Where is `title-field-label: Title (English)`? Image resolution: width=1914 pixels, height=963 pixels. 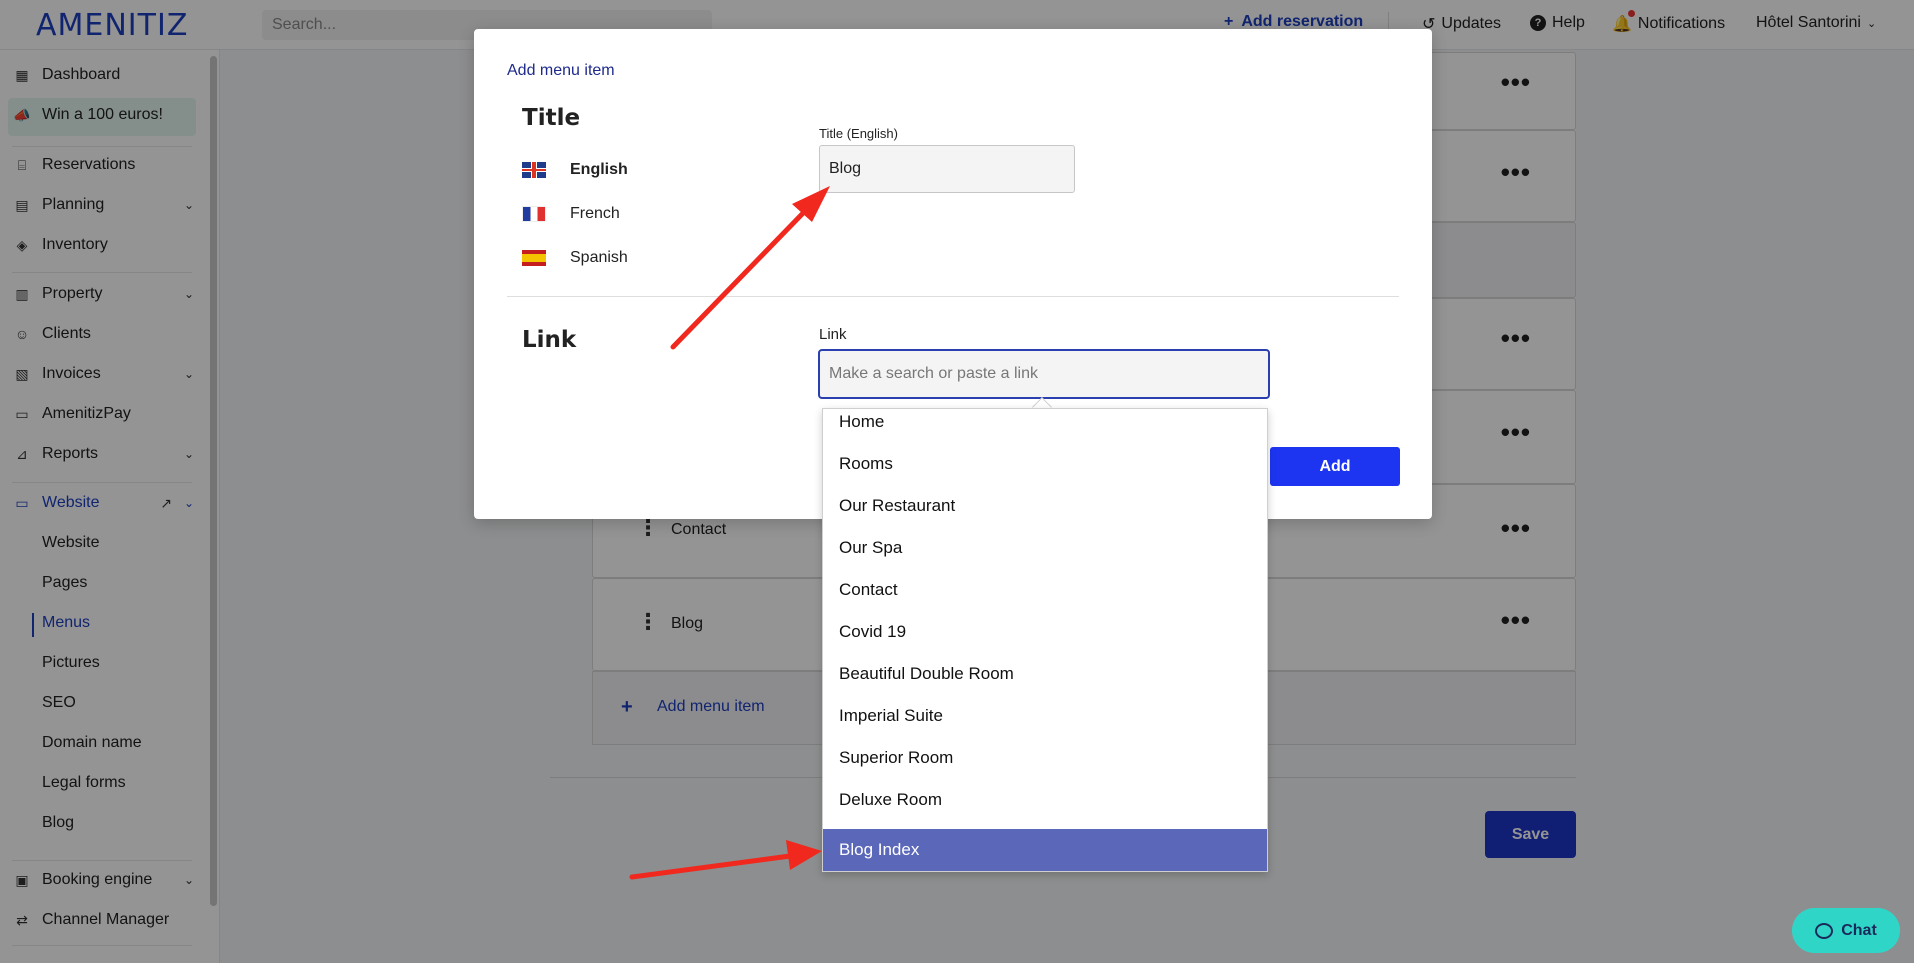 title-field-label: Title (English) is located at coordinates (858, 133).